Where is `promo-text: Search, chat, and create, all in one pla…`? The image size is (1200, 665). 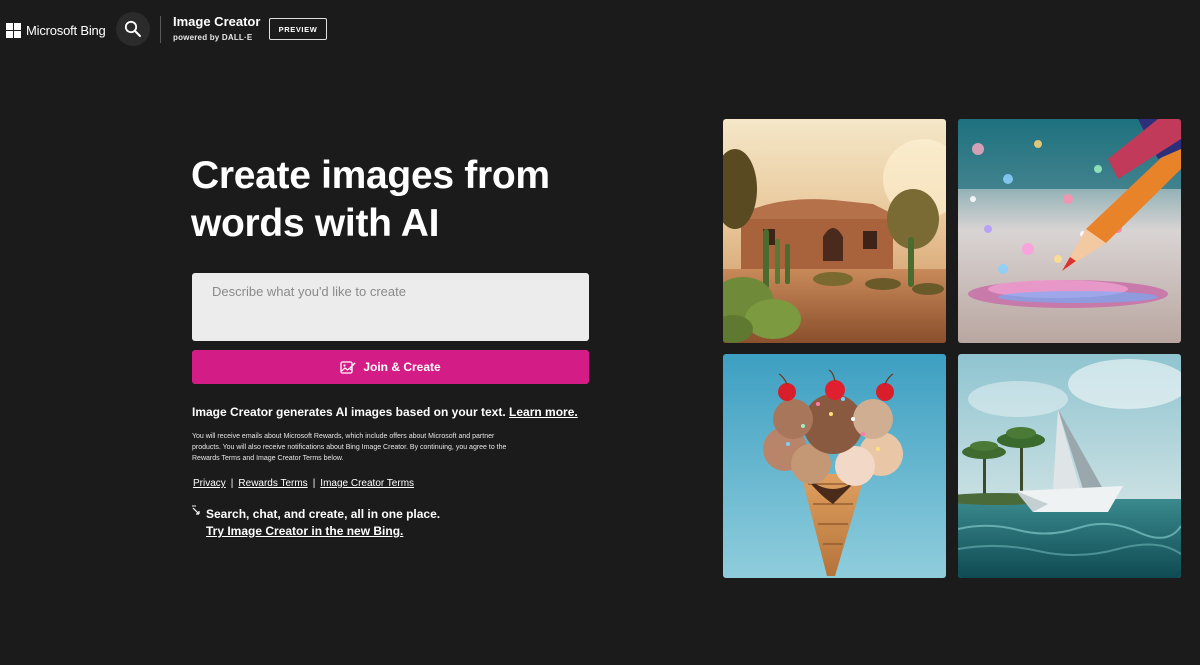 promo-text: Search, chat, and create, all in one pla… is located at coordinates (323, 514).